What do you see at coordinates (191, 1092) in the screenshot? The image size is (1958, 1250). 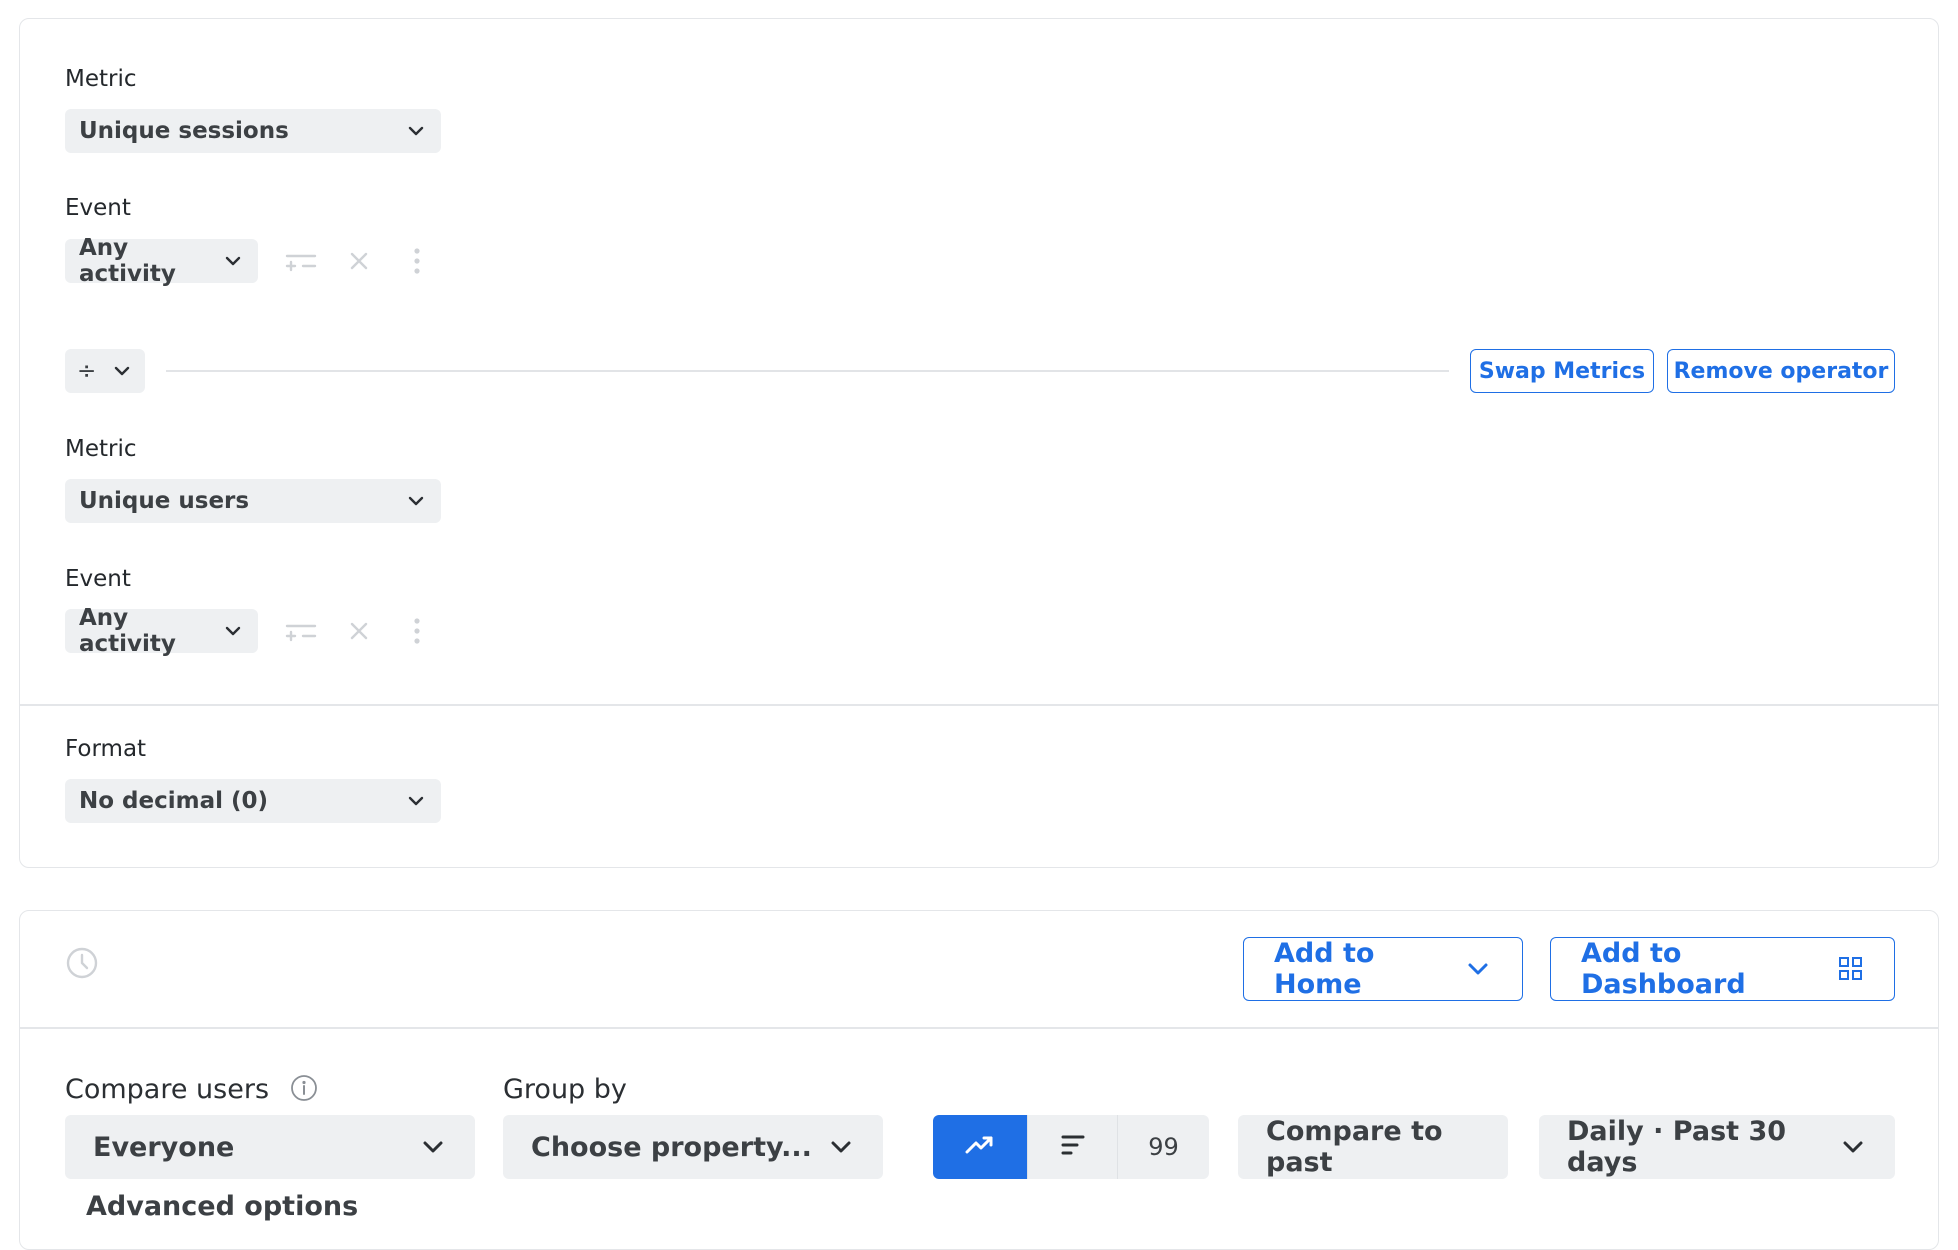 I see `compare-users-label: Compare users` at bounding box center [191, 1092].